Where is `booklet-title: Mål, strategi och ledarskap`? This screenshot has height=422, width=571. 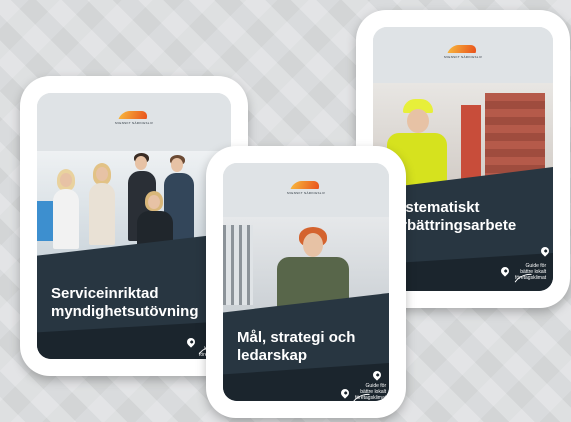
booklet-title: Mål, strategi och ledarskap is located at coordinates (296, 347).